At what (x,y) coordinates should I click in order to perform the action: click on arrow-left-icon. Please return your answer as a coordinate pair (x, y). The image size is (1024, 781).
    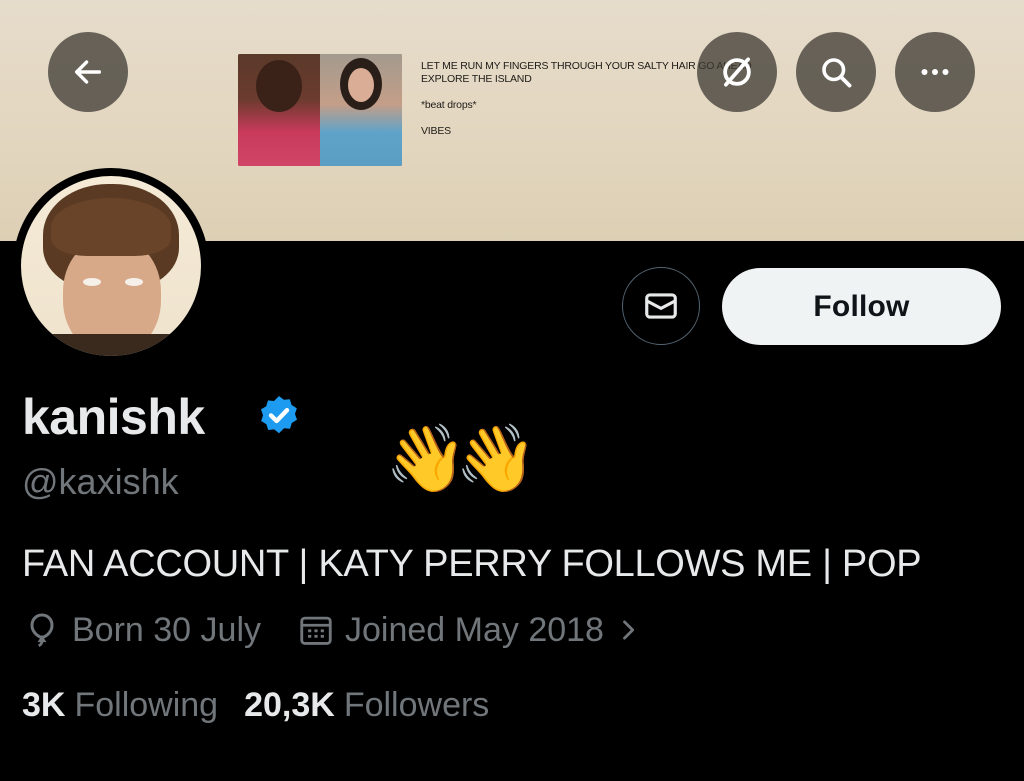
    Looking at the image, I should click on (88, 72).